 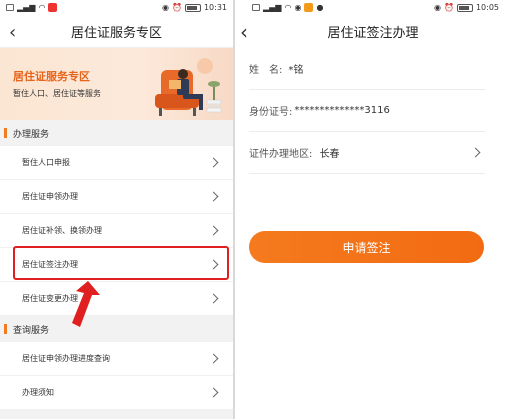 What do you see at coordinates (329, 154) in the screenshot?
I see `region-value: 长春` at bounding box center [329, 154].